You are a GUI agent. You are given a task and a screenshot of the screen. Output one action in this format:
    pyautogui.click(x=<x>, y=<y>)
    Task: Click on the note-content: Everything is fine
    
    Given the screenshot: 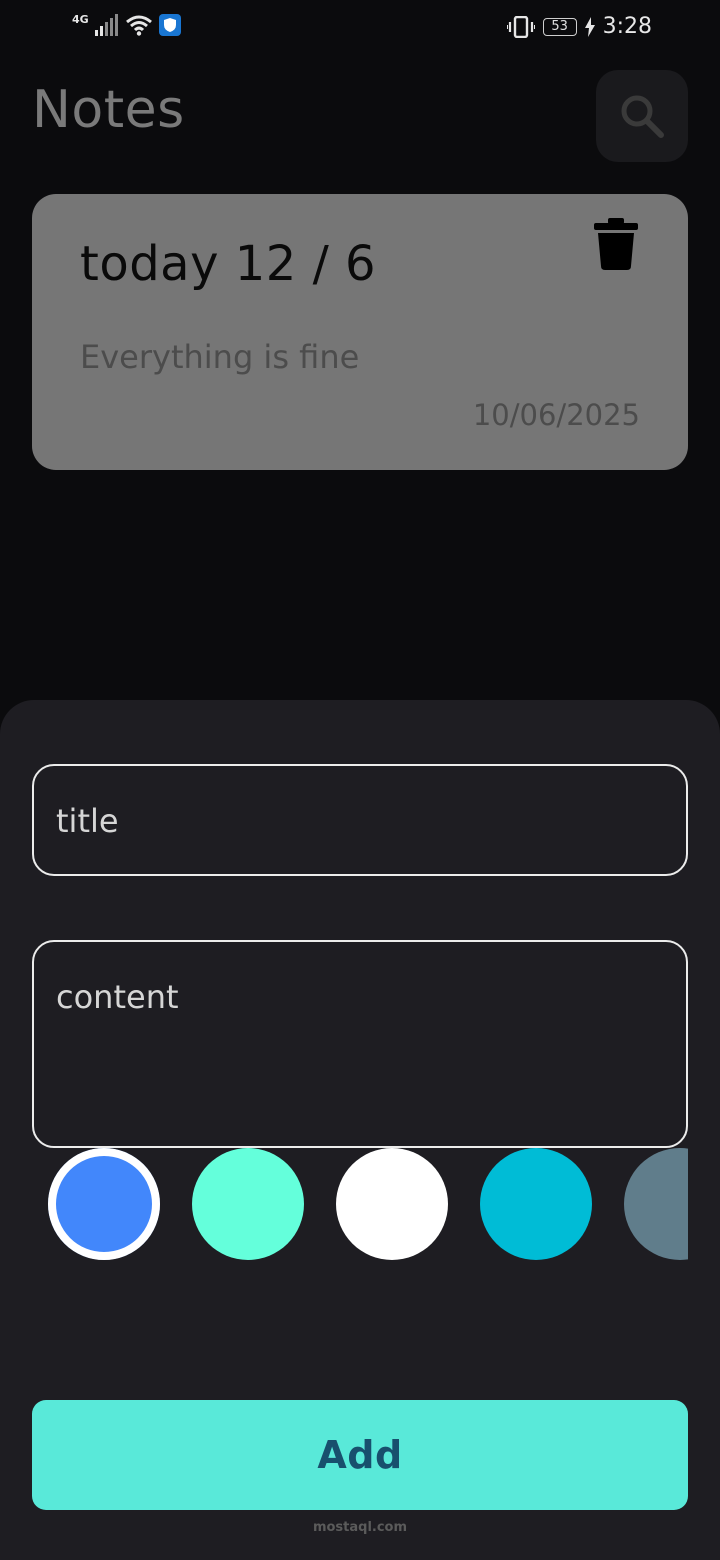 What is the action you would take?
    pyautogui.click(x=220, y=357)
    